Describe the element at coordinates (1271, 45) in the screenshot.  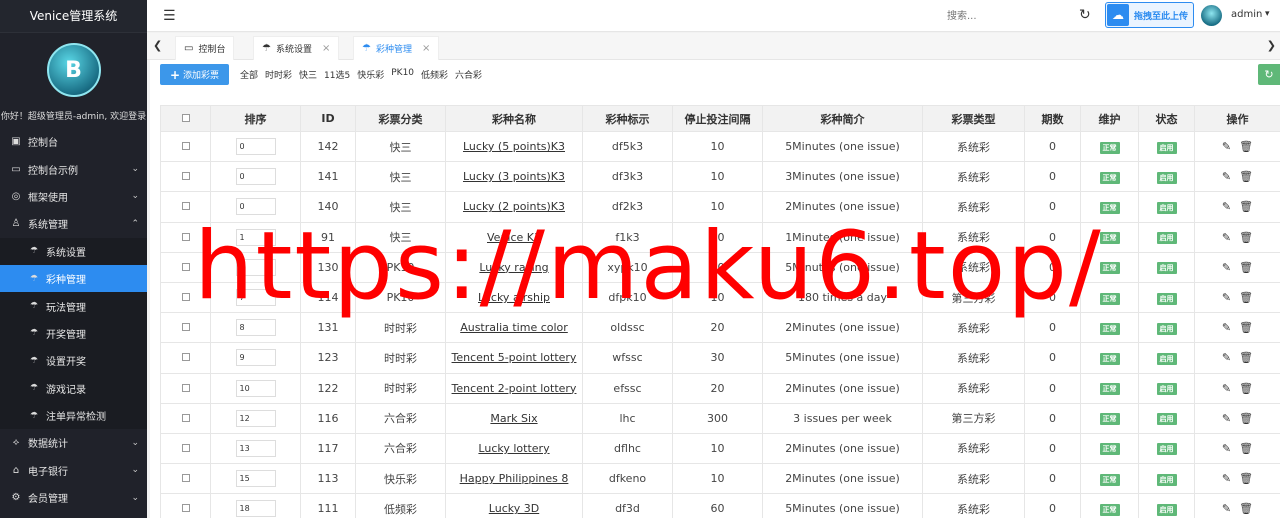
I see `chevron-right-icon: ❯` at that location.